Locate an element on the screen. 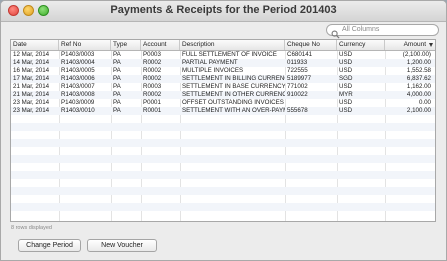 This screenshot has height=261, width=447. cell-description: FULL SETTLEMENT OF INVOICE is located at coordinates (229, 54).